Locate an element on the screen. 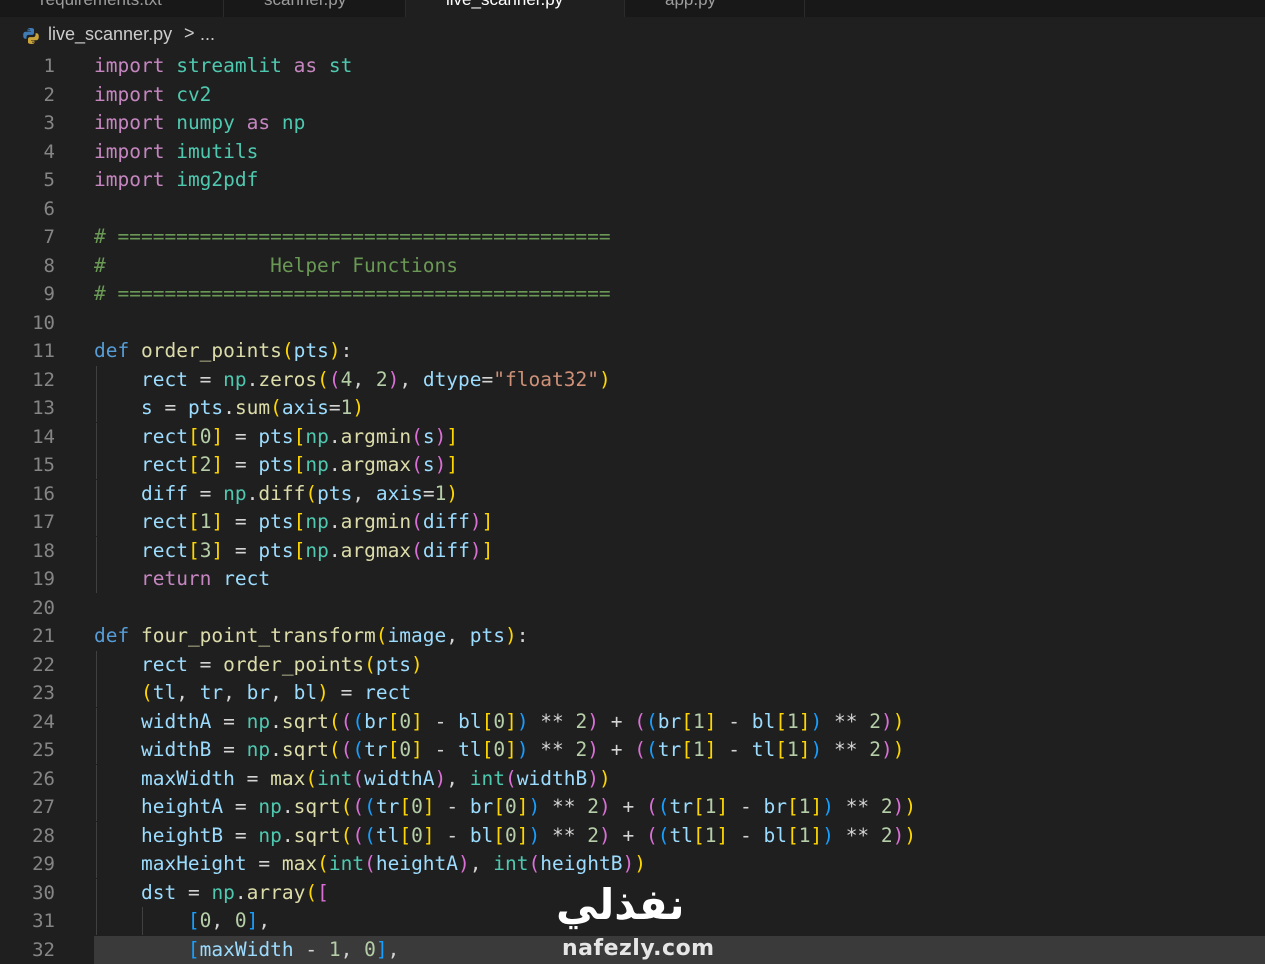 The height and width of the screenshot is (964, 1265). line-number: 4 is located at coordinates (49, 151).